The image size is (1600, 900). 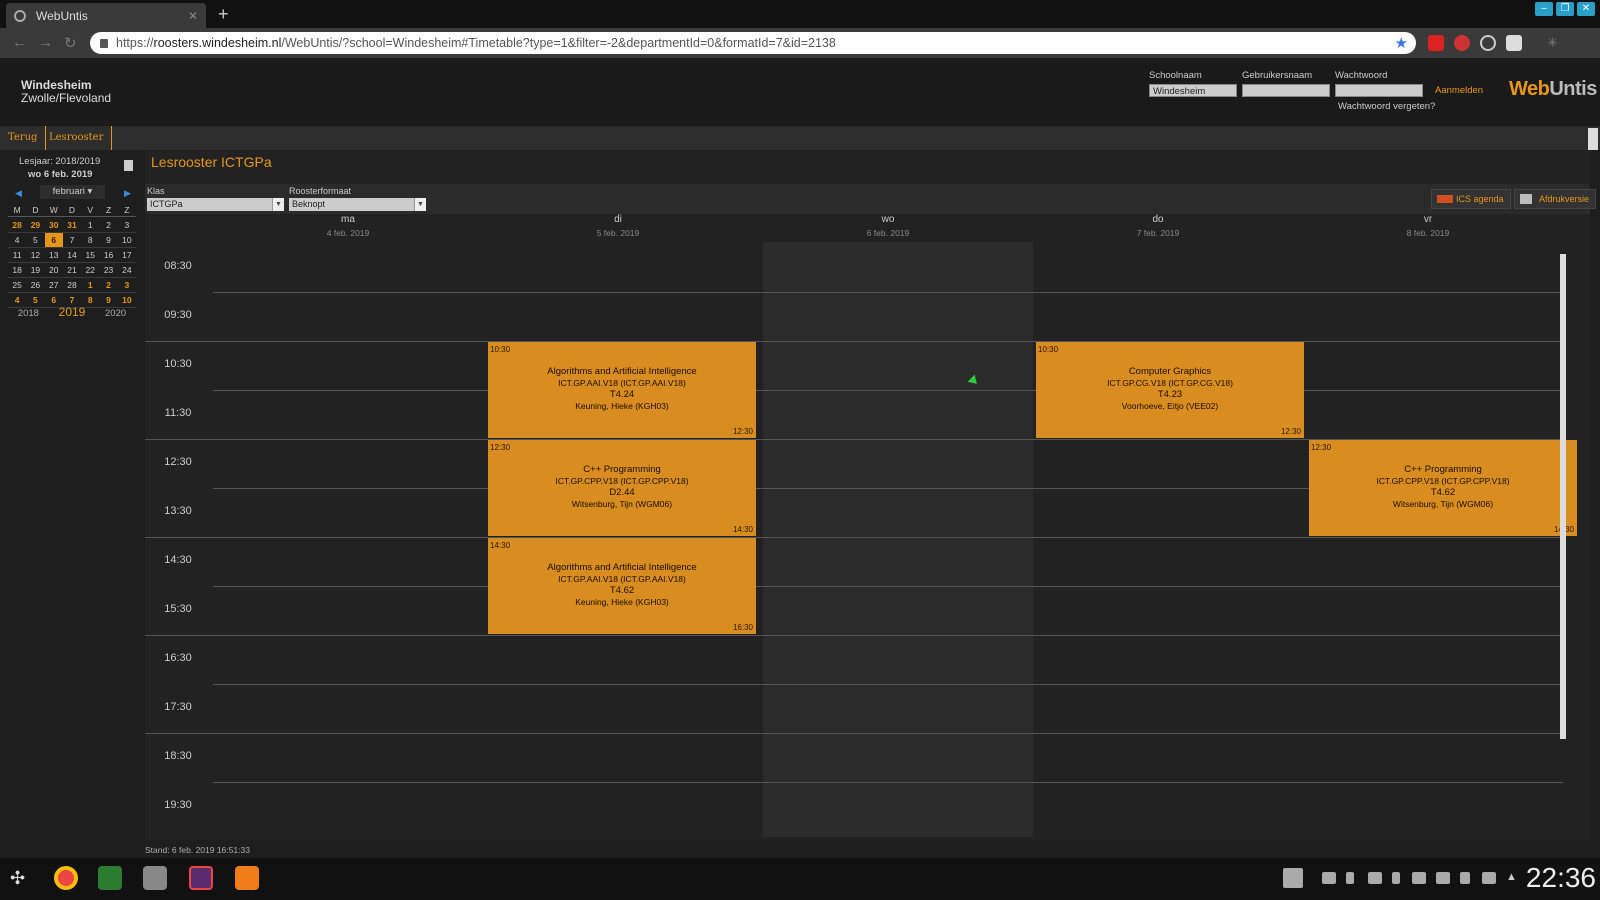 What do you see at coordinates (128, 165) in the screenshot?
I see `print-icon` at bounding box center [128, 165].